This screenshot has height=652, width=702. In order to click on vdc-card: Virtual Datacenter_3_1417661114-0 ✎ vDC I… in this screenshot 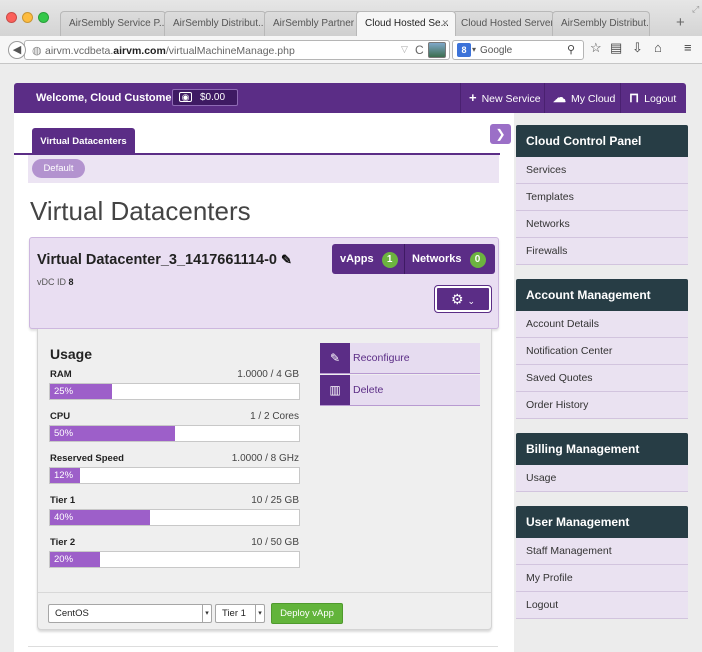, I will do `click(264, 283)`.